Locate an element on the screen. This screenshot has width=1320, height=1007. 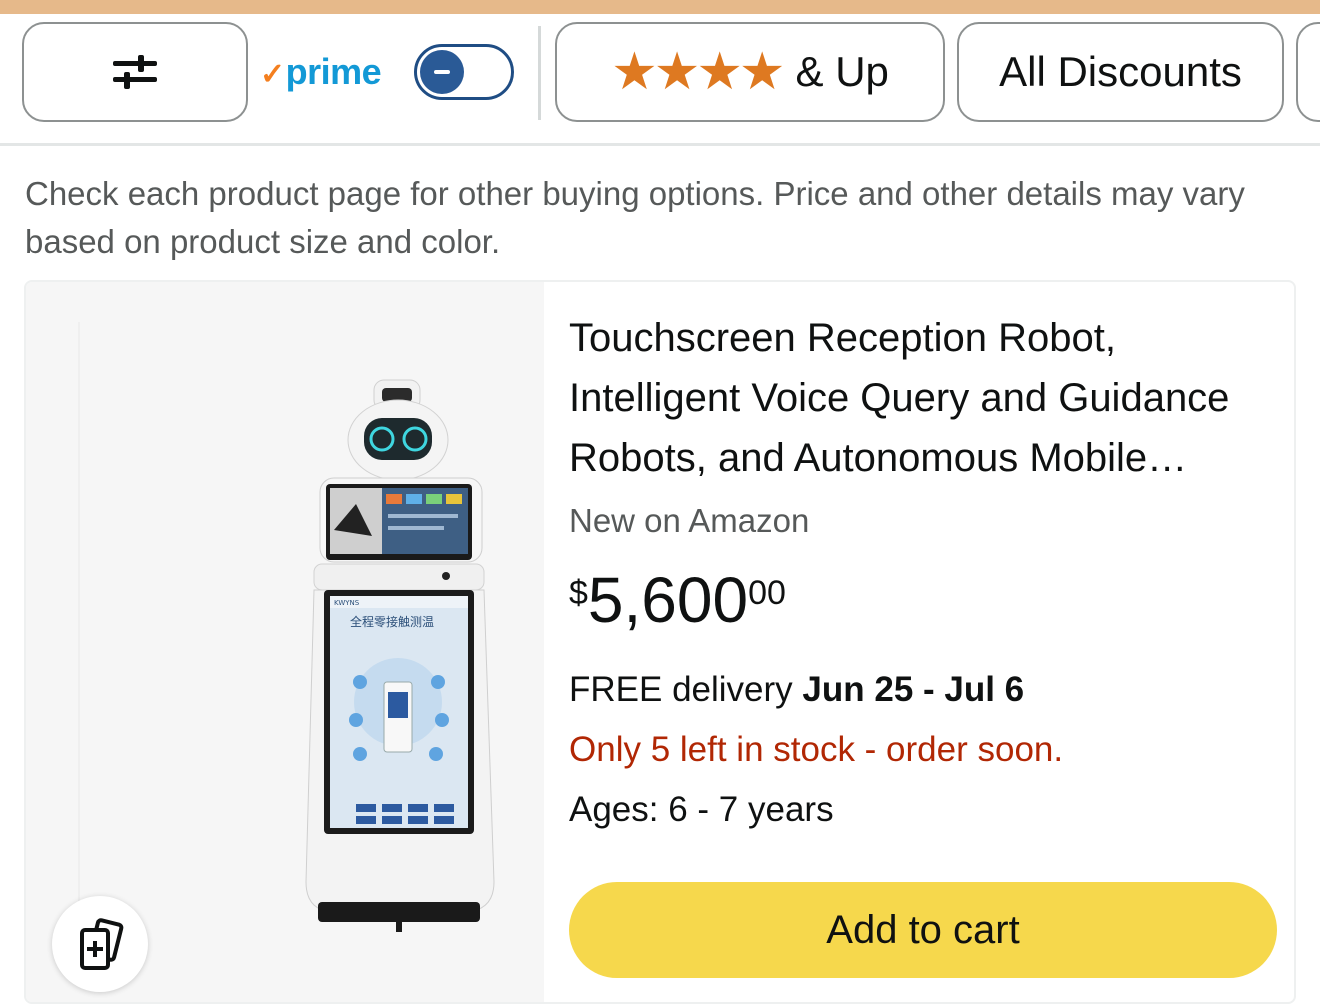
top-accent-bar is located at coordinates (660, 7).